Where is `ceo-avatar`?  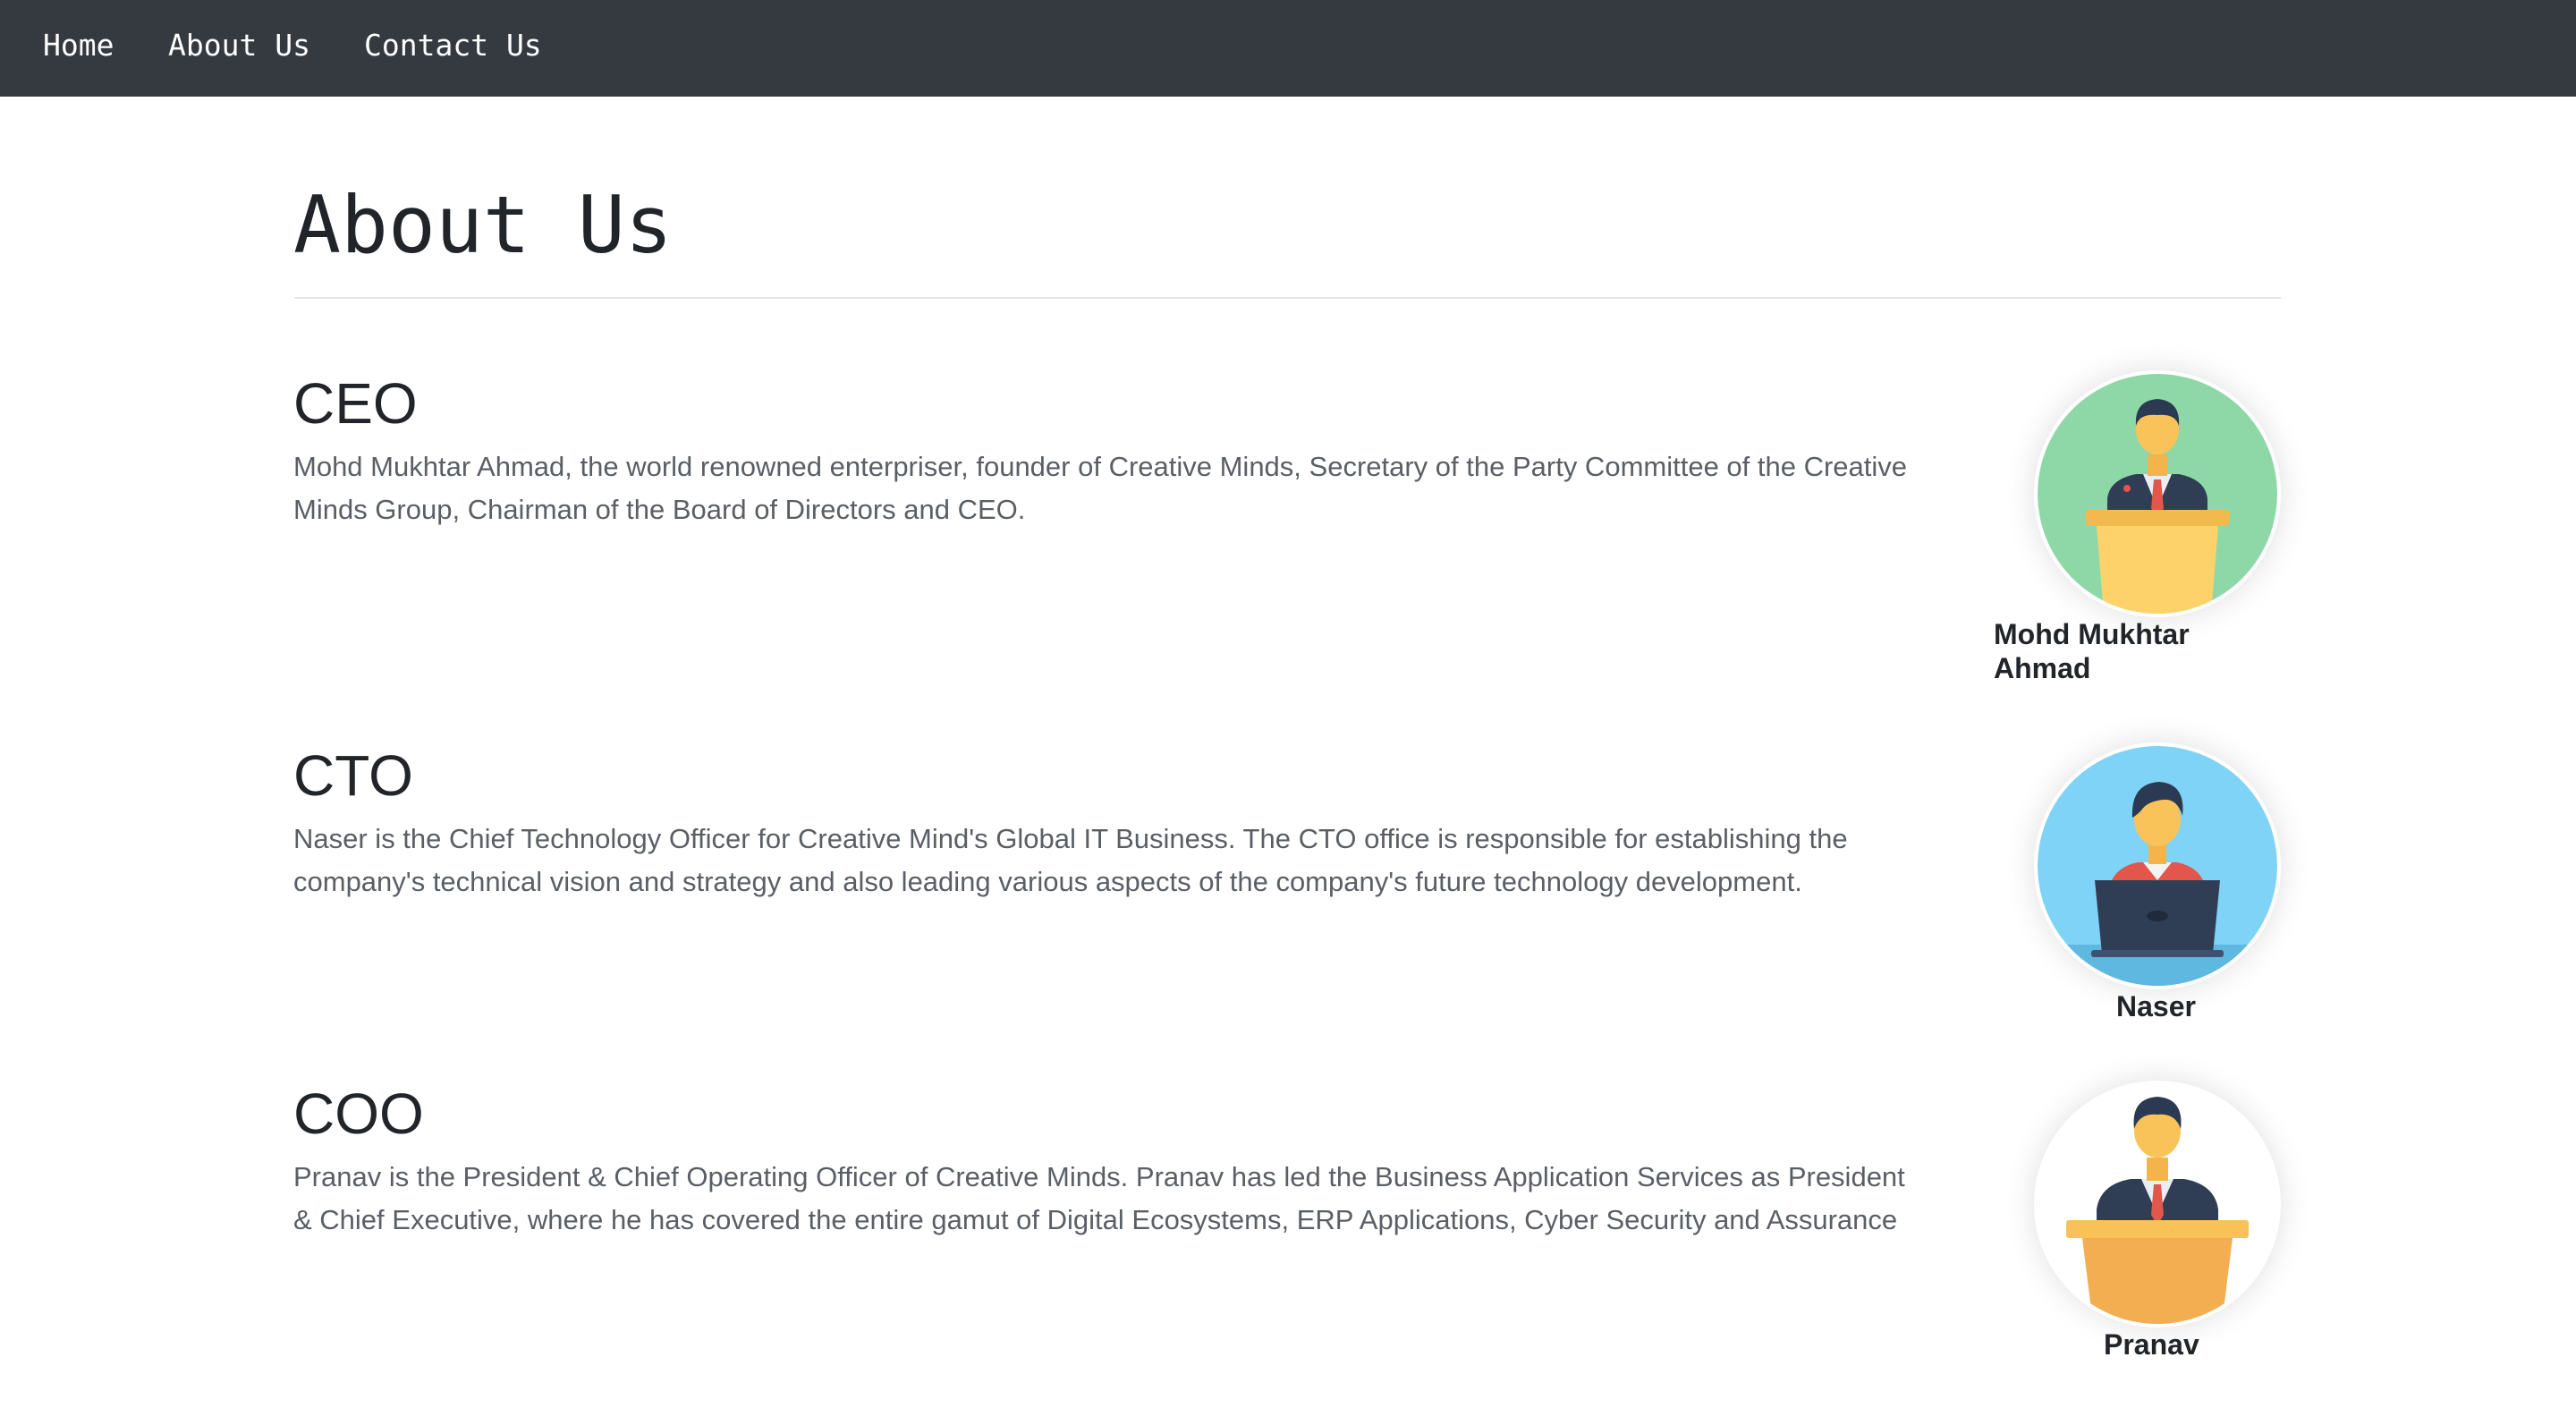
ceo-avatar is located at coordinates (2157, 493).